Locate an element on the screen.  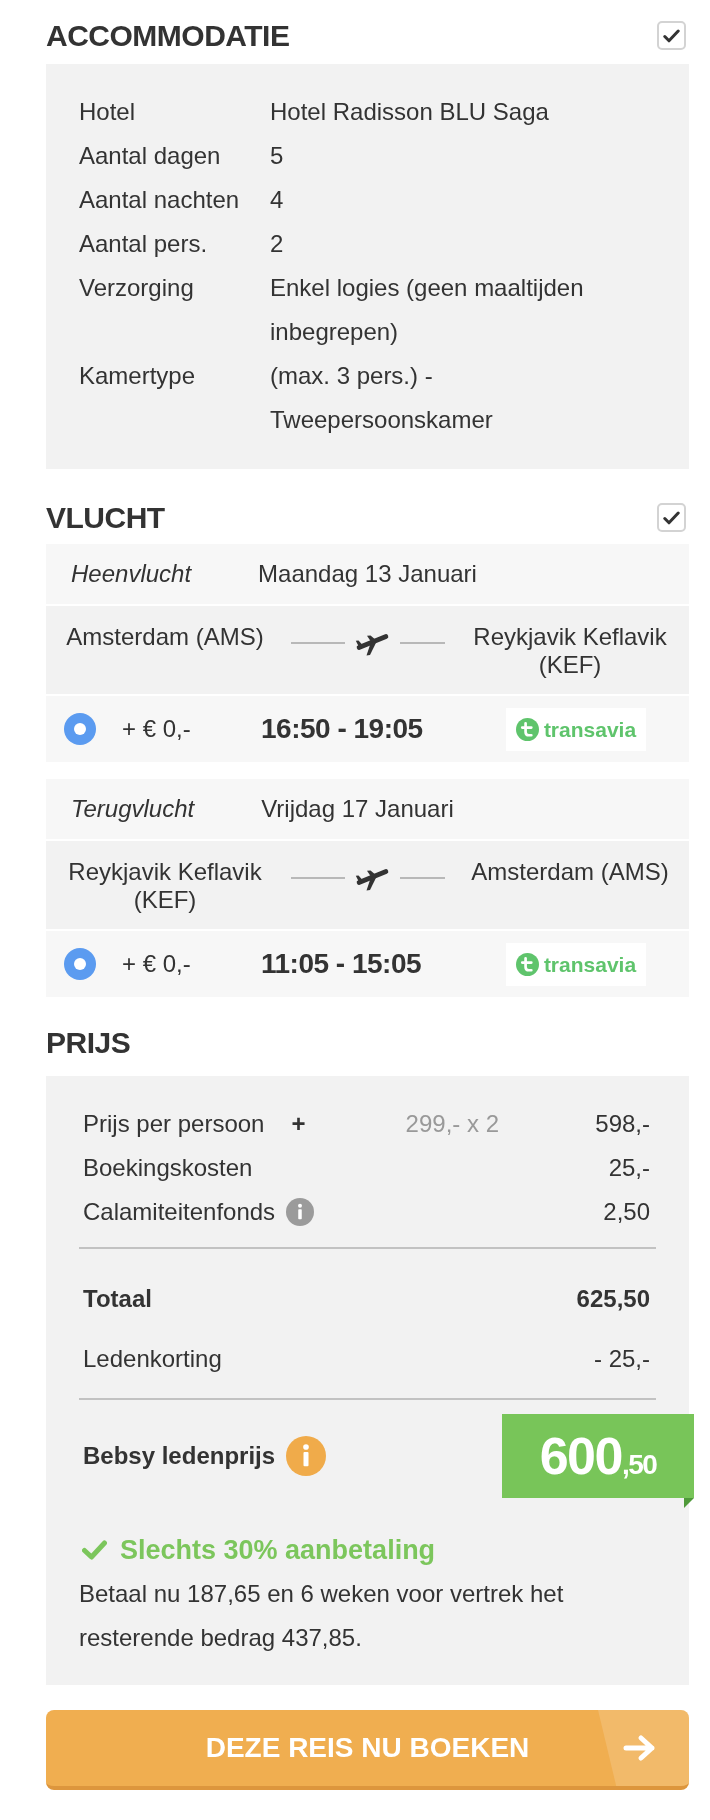
price-amount: 2,50 is located at coordinates (626, 1212).